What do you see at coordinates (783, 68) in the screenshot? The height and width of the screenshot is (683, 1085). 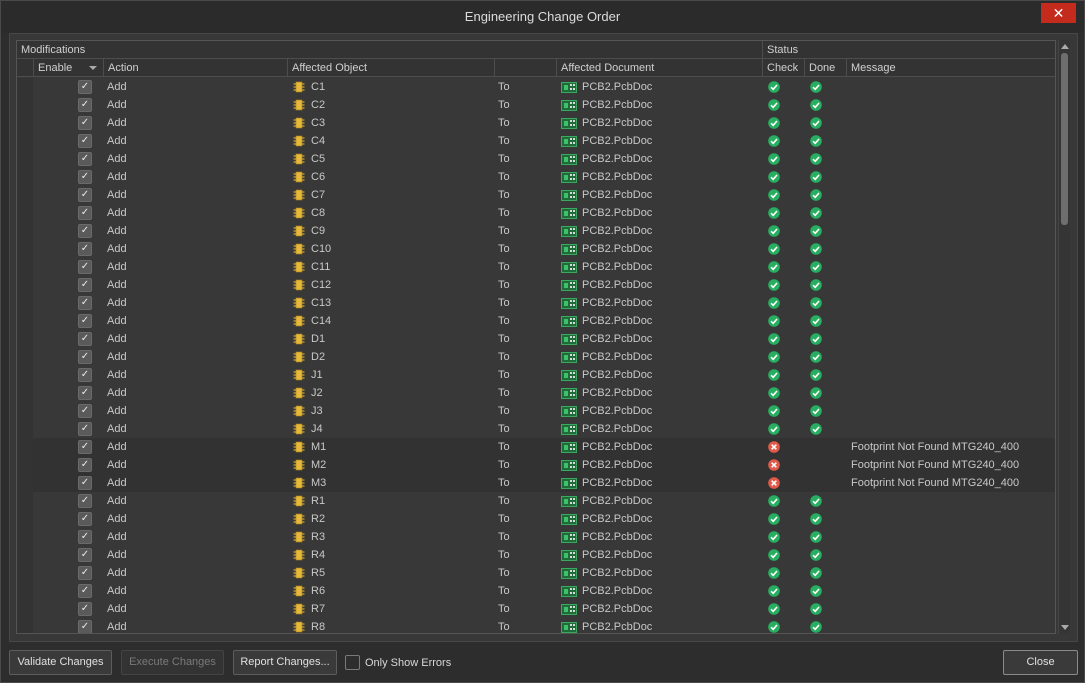 I see `column-header-check: Check` at bounding box center [783, 68].